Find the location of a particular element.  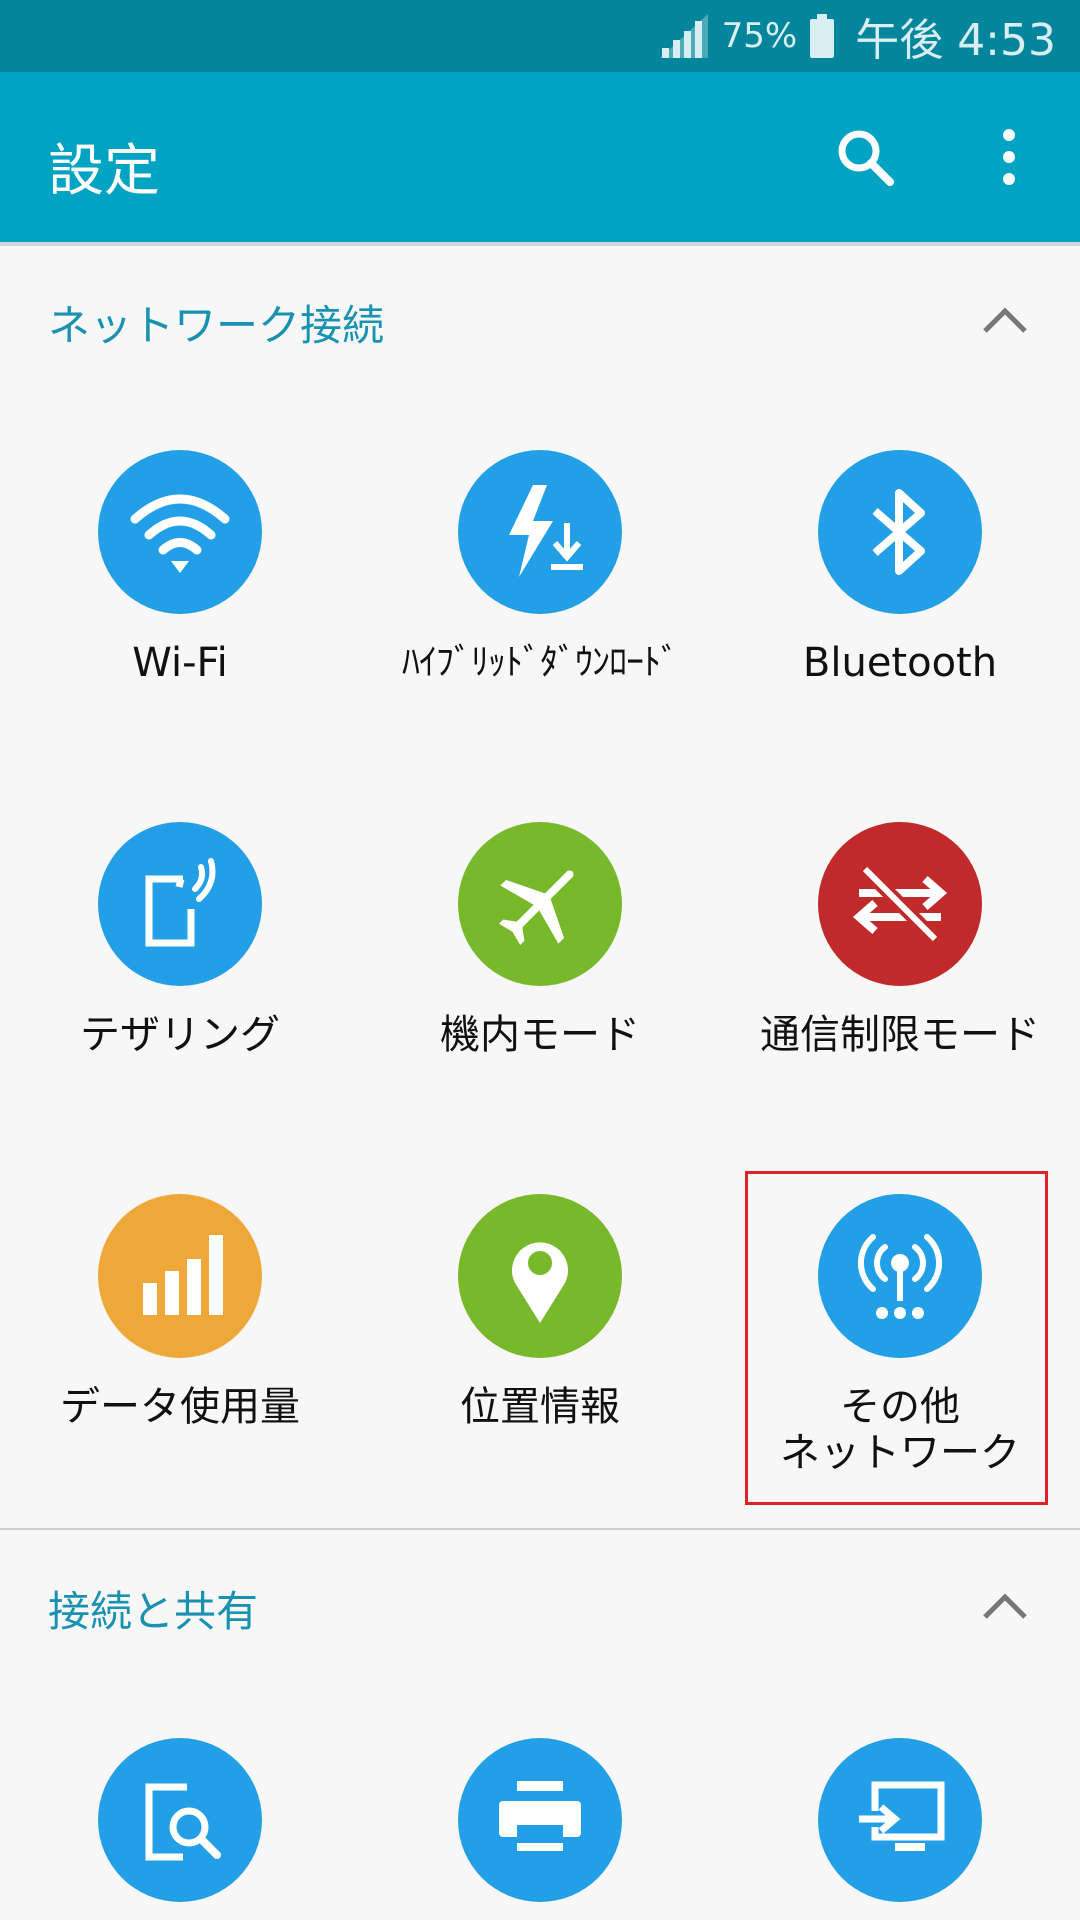

device-search-icon is located at coordinates (180, 1820).